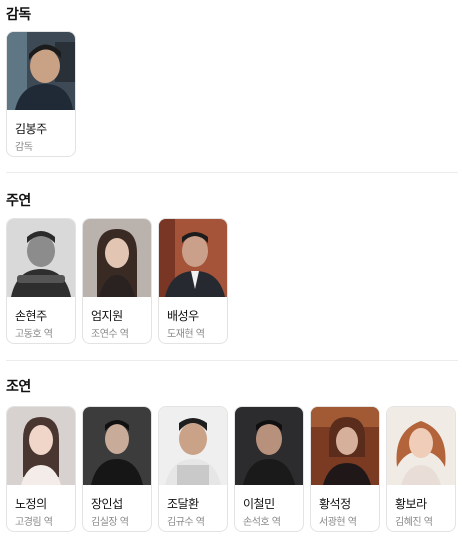 Image resolution: width=462 pixels, height=537 pixels. What do you see at coordinates (31, 129) in the screenshot?
I see `person-name: 김봉주` at bounding box center [31, 129].